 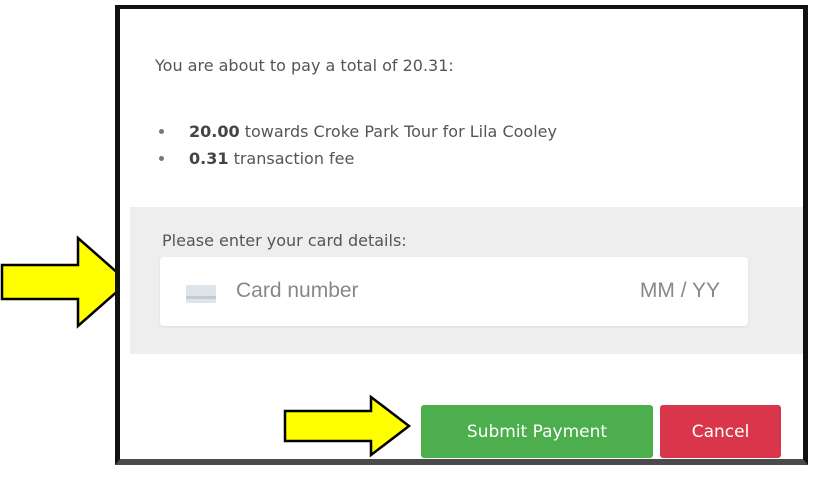 What do you see at coordinates (304, 65) in the screenshot?
I see `payment-summary: You are about to pay a total of 20.31:` at bounding box center [304, 65].